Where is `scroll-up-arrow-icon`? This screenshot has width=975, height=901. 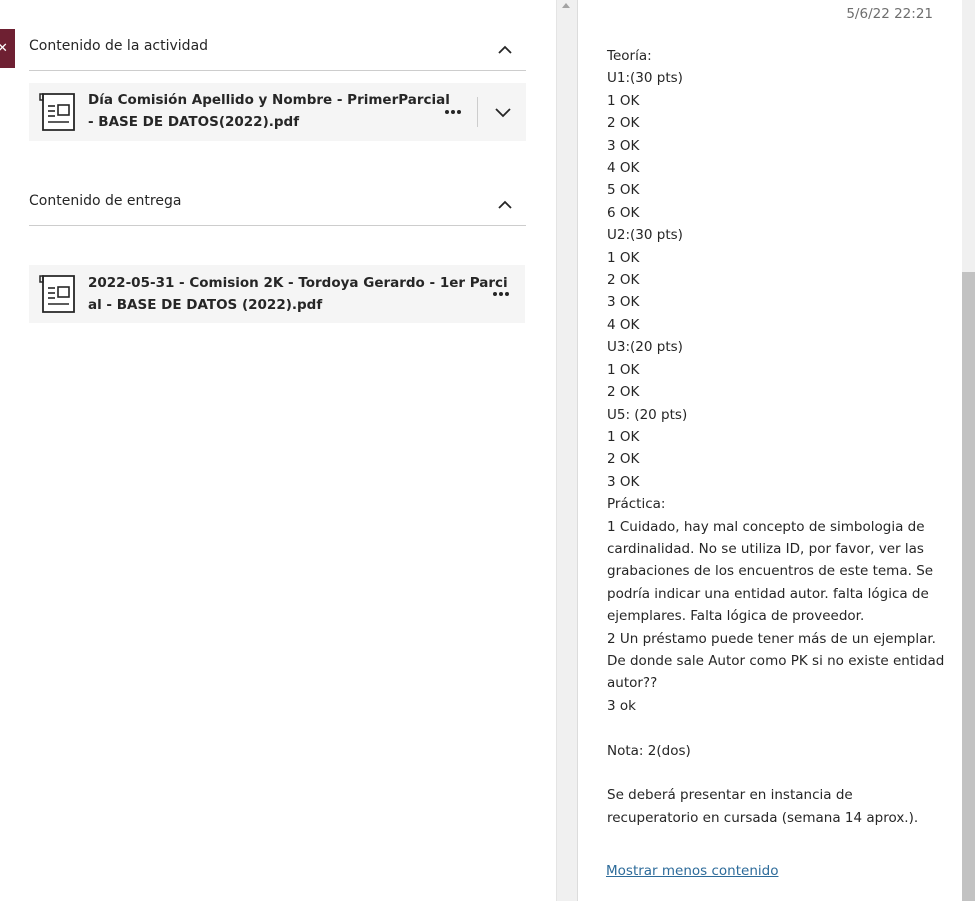 scroll-up-arrow-icon is located at coordinates (566, 5).